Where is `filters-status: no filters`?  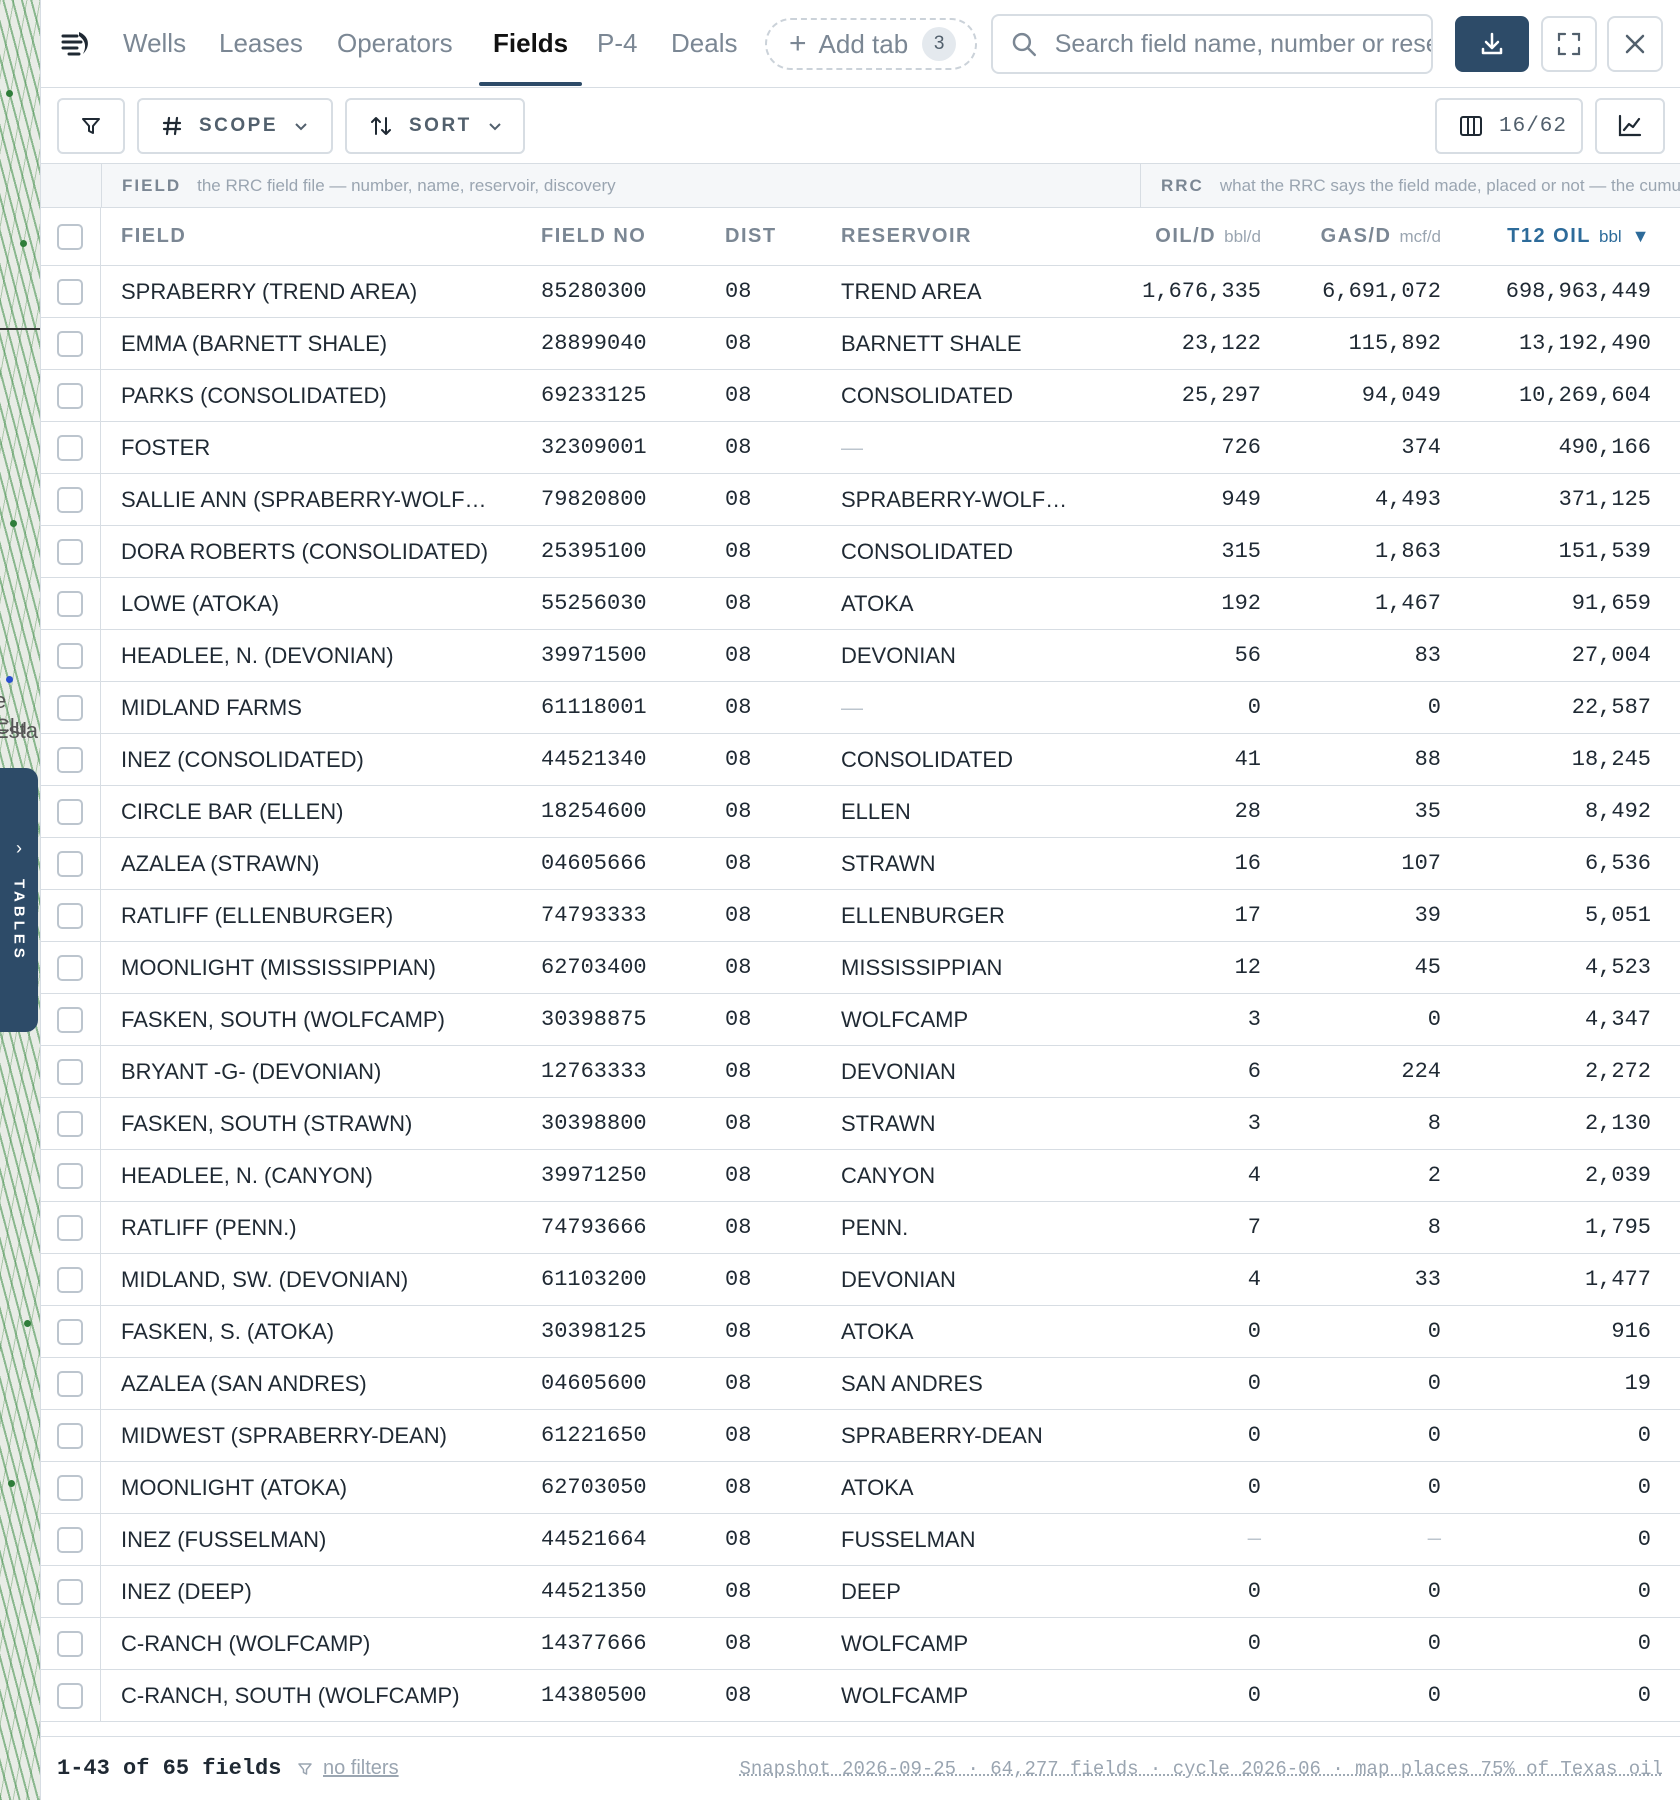
filters-status: no filters is located at coordinates (348, 1768).